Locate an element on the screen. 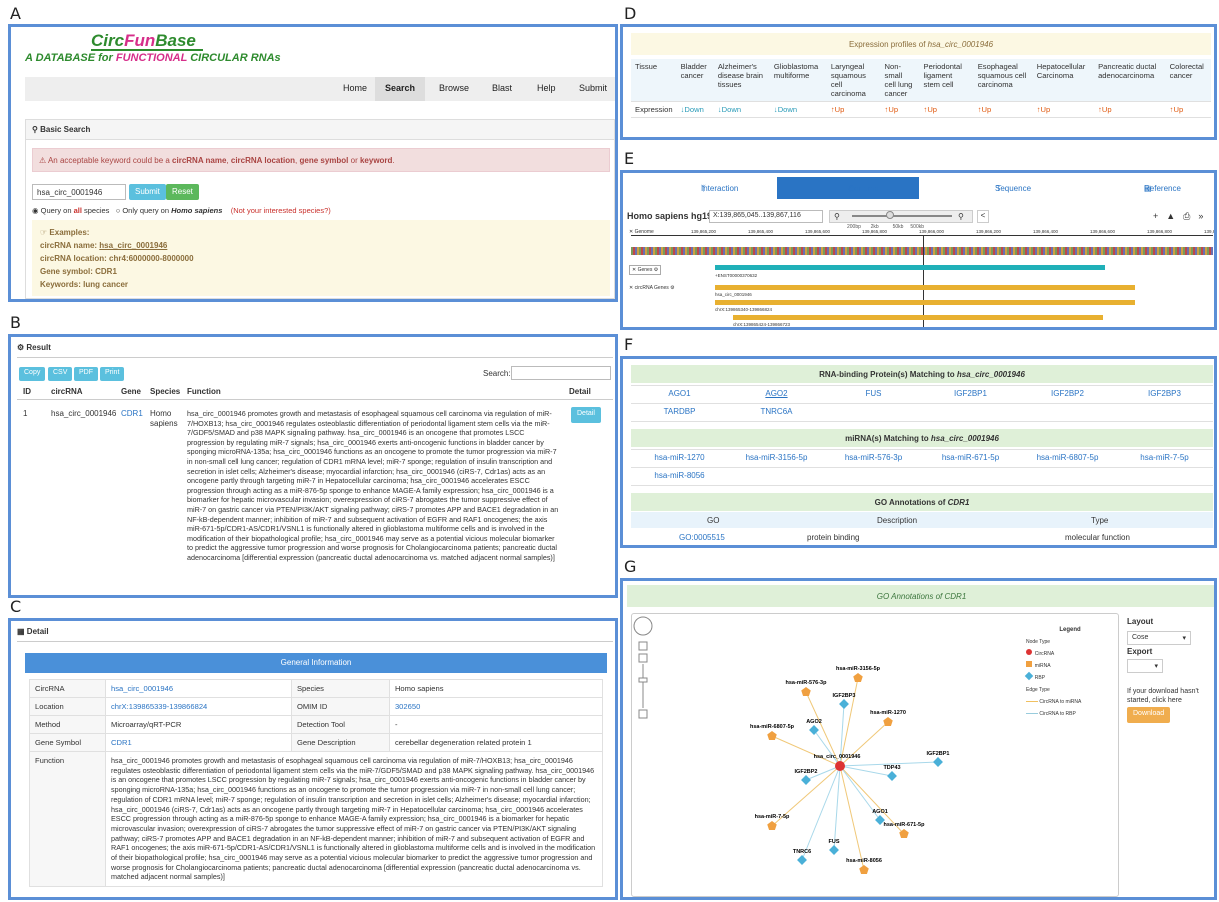 Image resolution: width=1219 pixels, height=902 pixels. omim-link: 302650 is located at coordinates (496, 706).